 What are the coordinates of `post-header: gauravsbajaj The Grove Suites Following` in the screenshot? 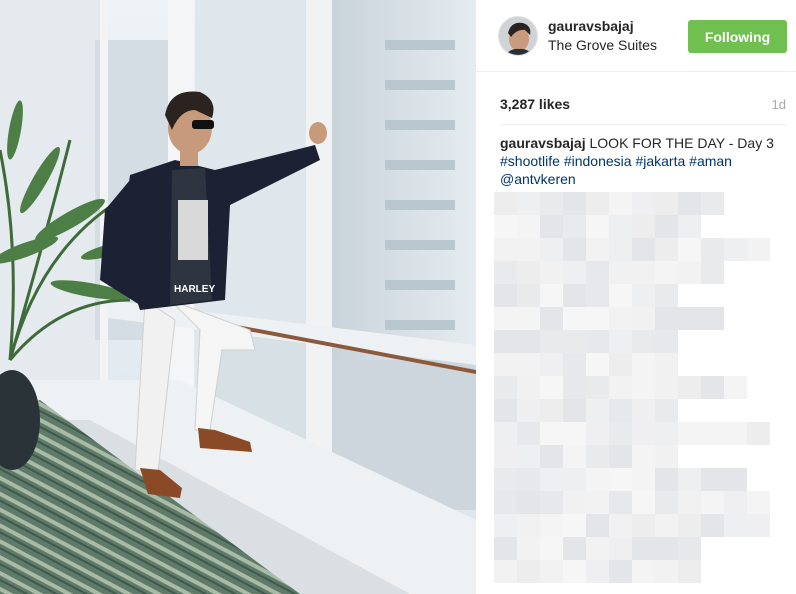 It's located at (636, 36).